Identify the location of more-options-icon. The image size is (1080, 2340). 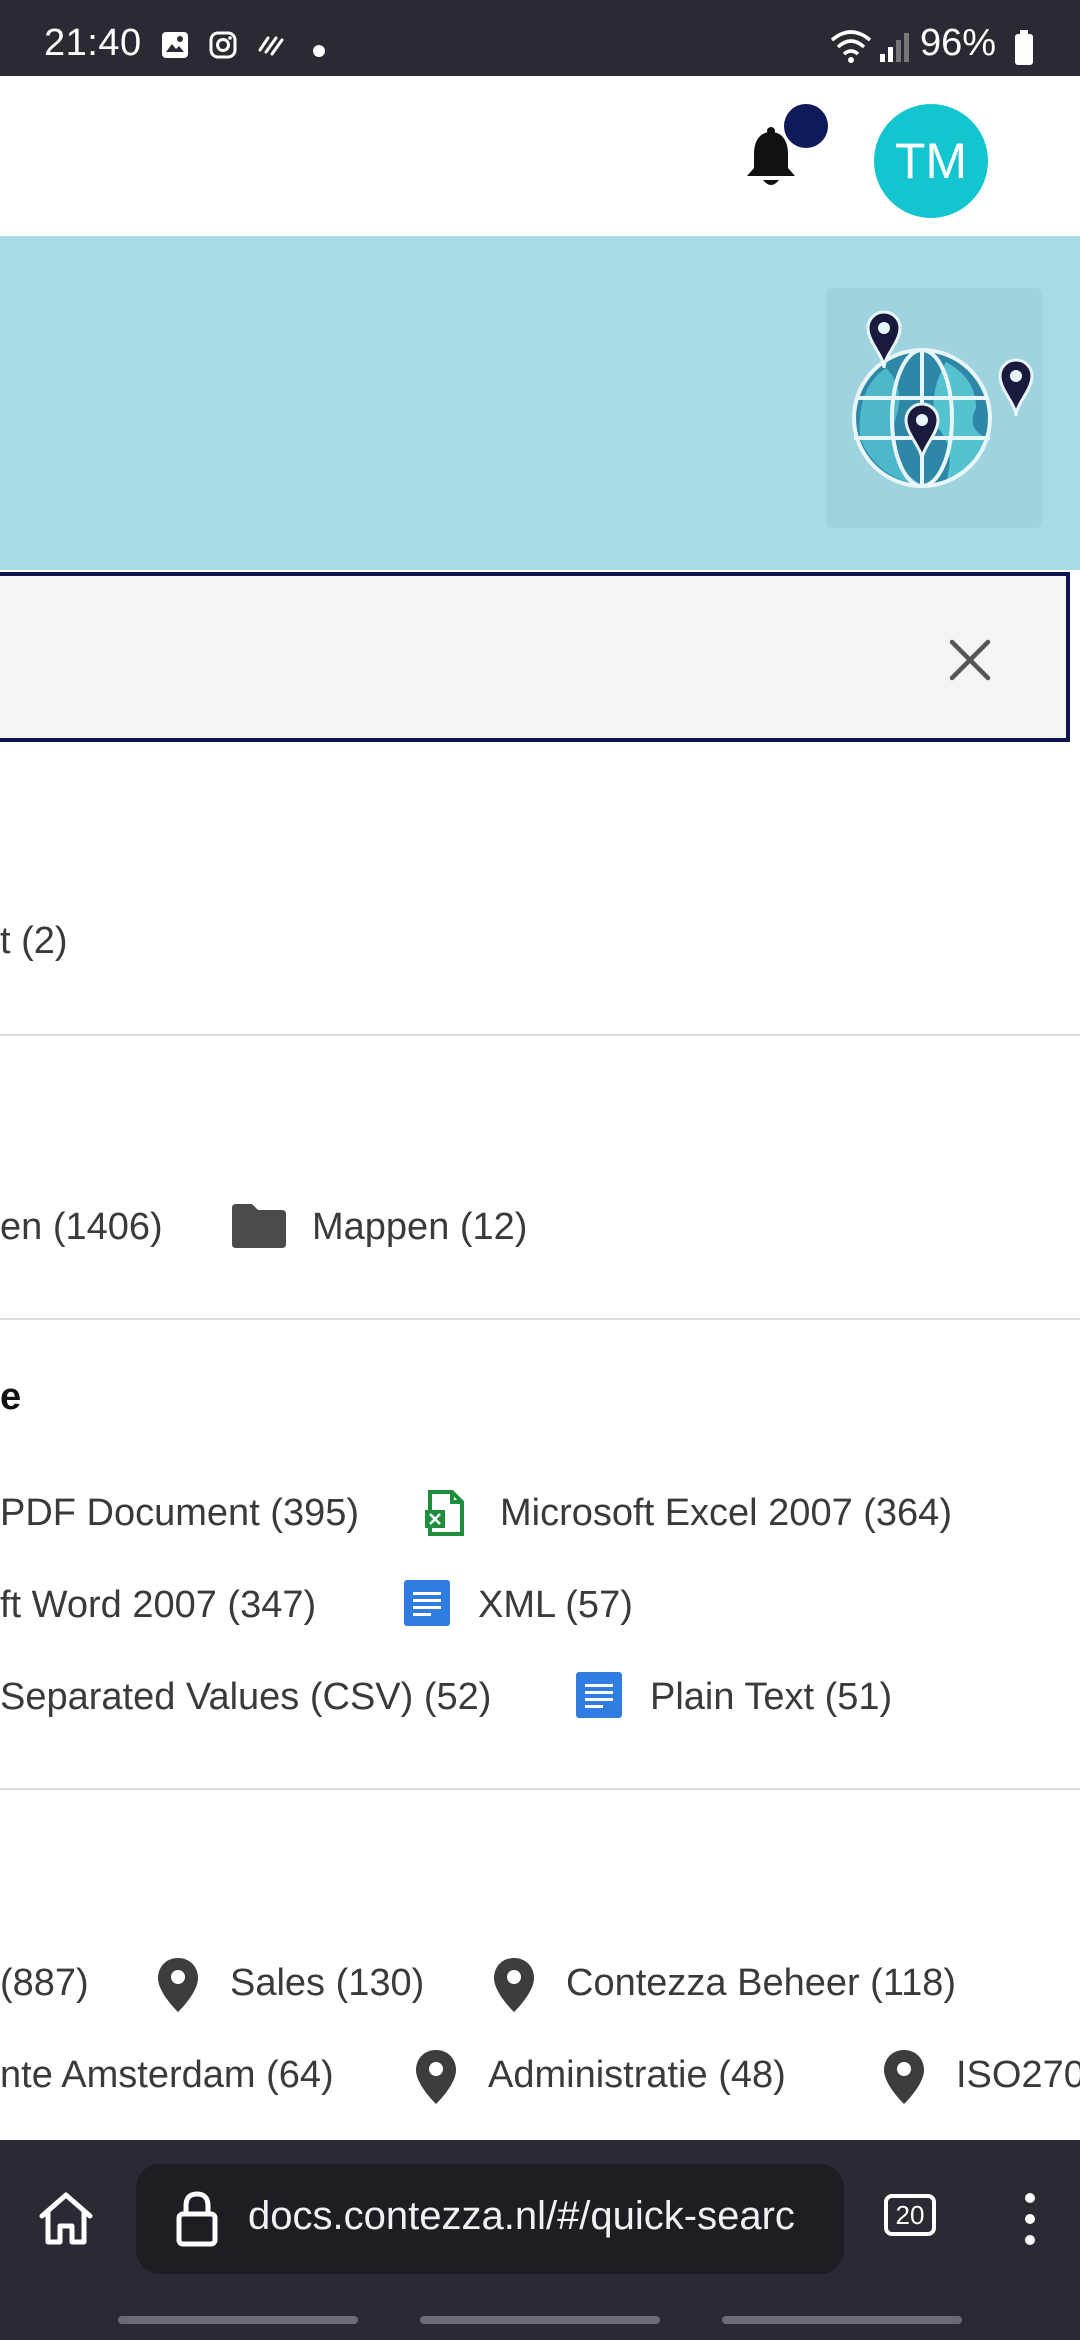
(1030, 2219).